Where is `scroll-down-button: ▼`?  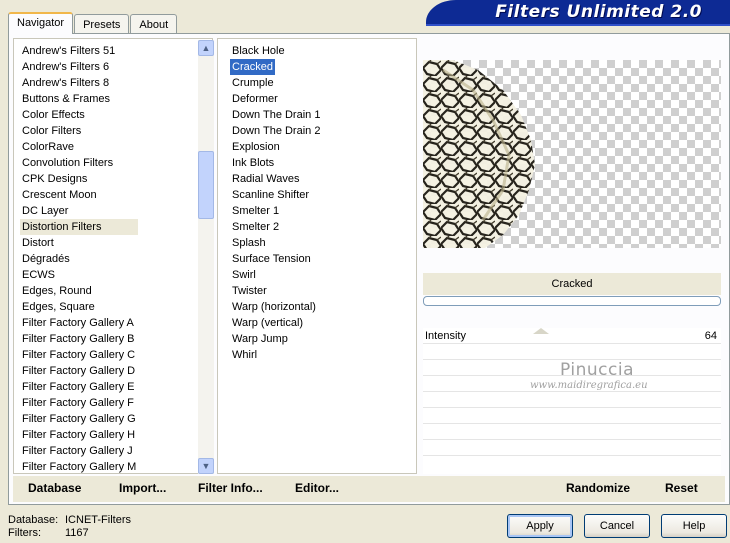
scroll-down-button: ▼ is located at coordinates (206, 466).